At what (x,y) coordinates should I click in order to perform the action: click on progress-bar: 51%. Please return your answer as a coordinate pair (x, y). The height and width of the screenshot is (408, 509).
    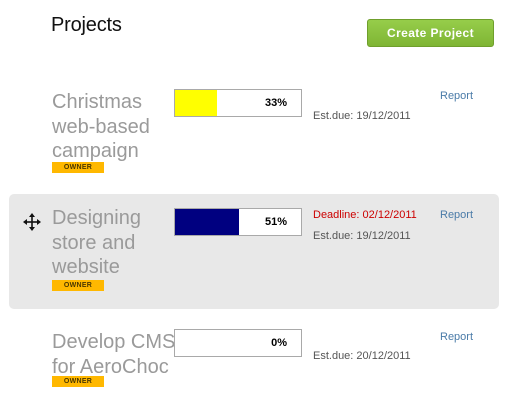
    Looking at the image, I should click on (238, 222).